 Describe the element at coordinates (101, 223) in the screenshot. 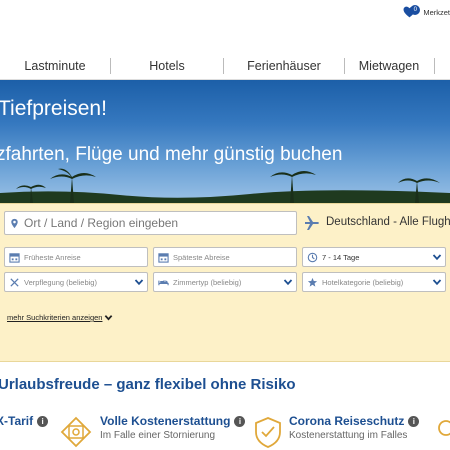

I see `destination-placeholder: Ort / Land / Region eingeben` at that location.